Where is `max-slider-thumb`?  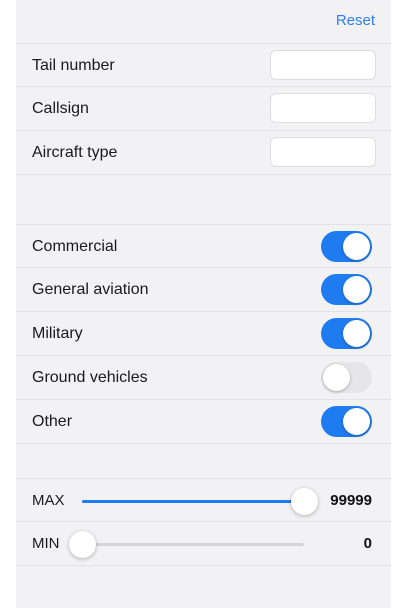
max-slider-thumb is located at coordinates (304, 501).